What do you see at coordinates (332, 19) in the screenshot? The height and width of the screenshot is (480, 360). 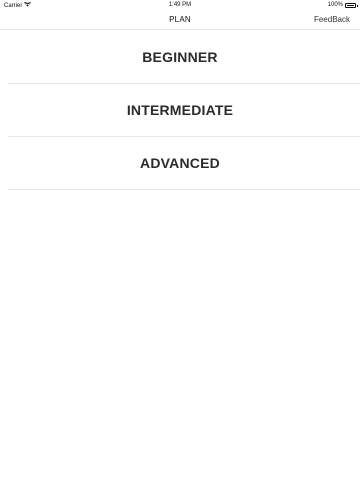 I see `feedback-button: FeedBack` at bounding box center [332, 19].